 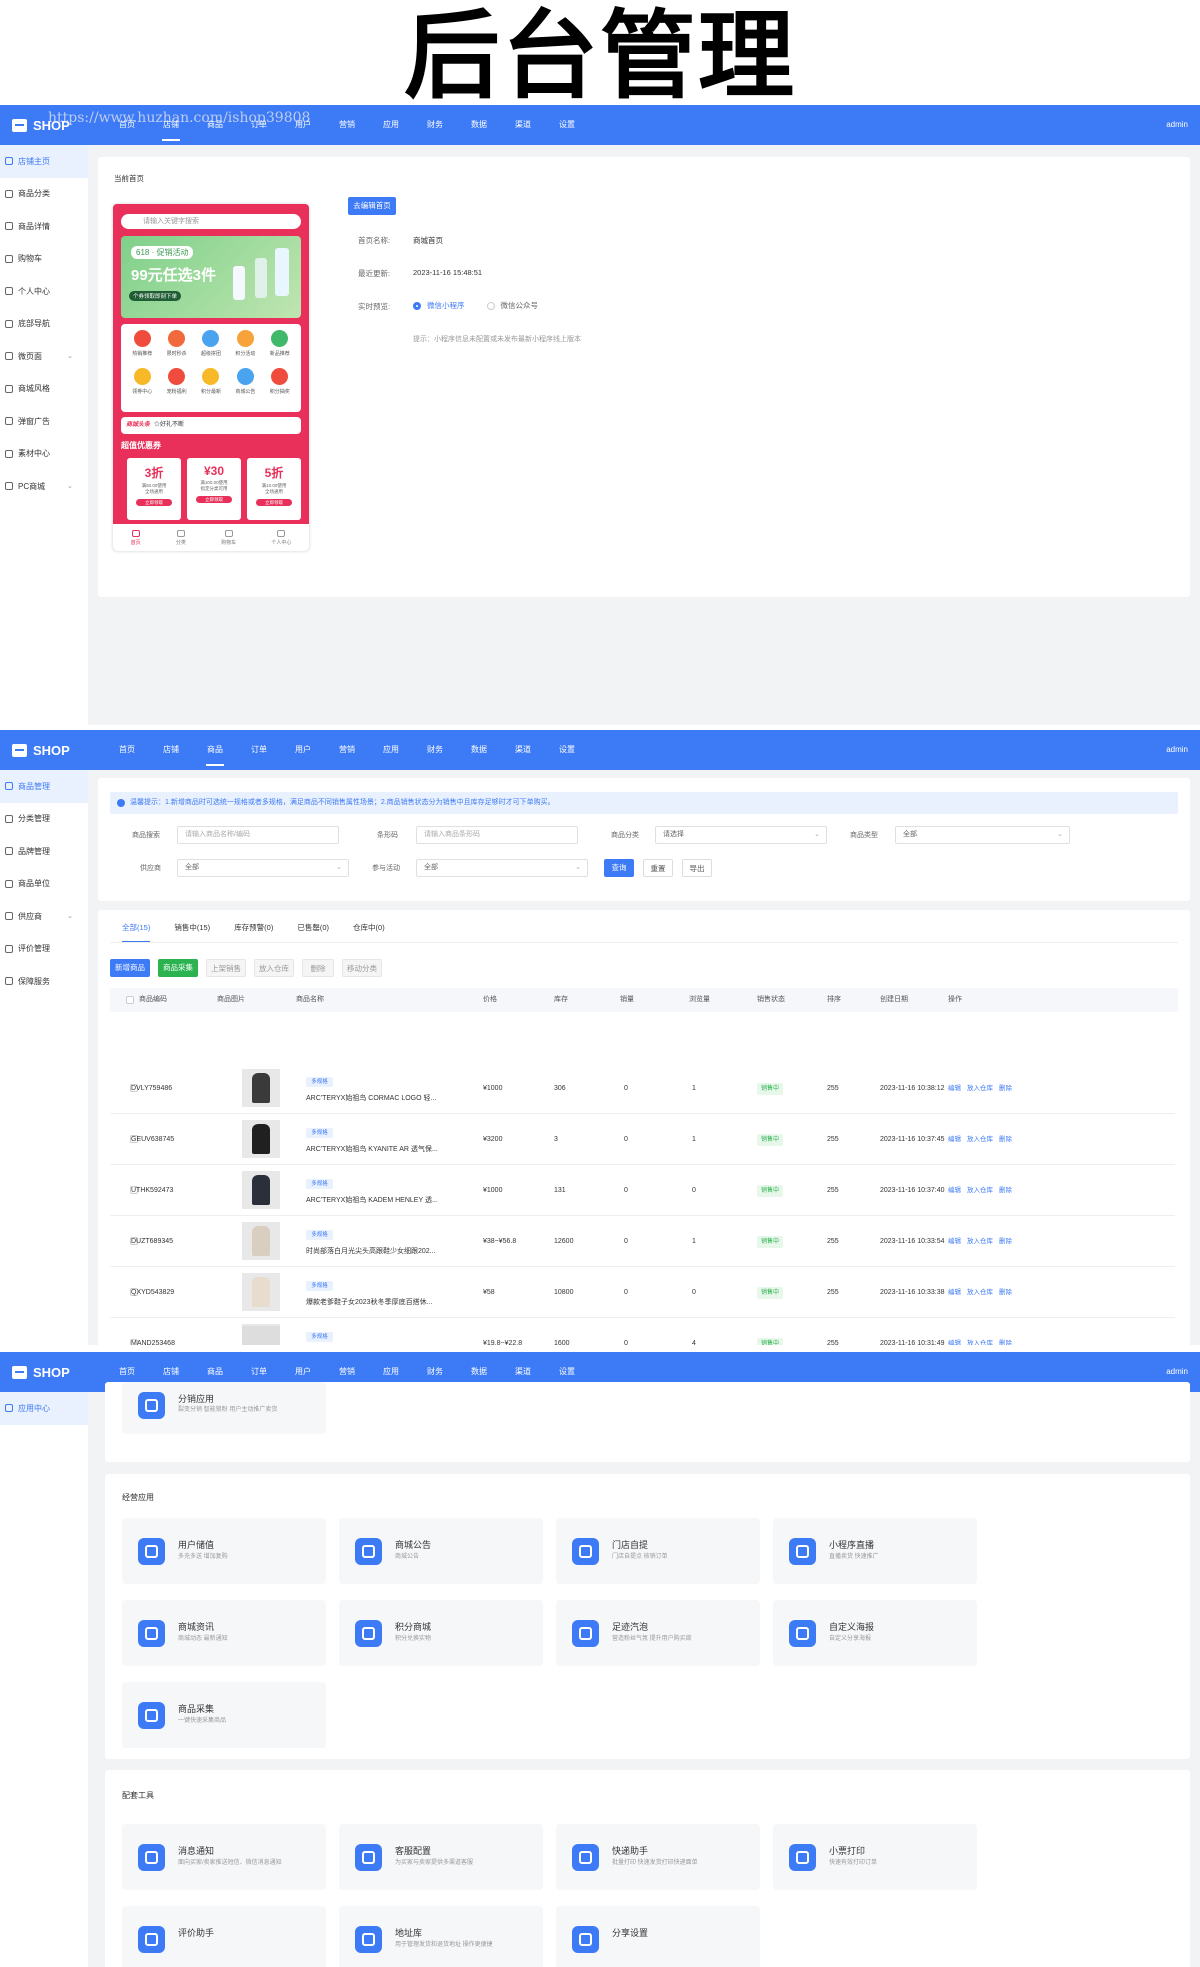 I want to click on nav-item: 店铺, so click(x=171, y=750).